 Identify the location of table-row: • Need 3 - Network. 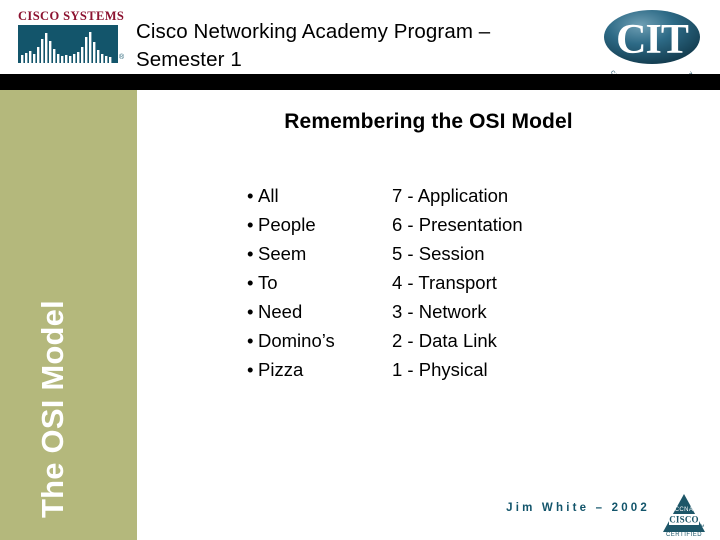
(419, 313).